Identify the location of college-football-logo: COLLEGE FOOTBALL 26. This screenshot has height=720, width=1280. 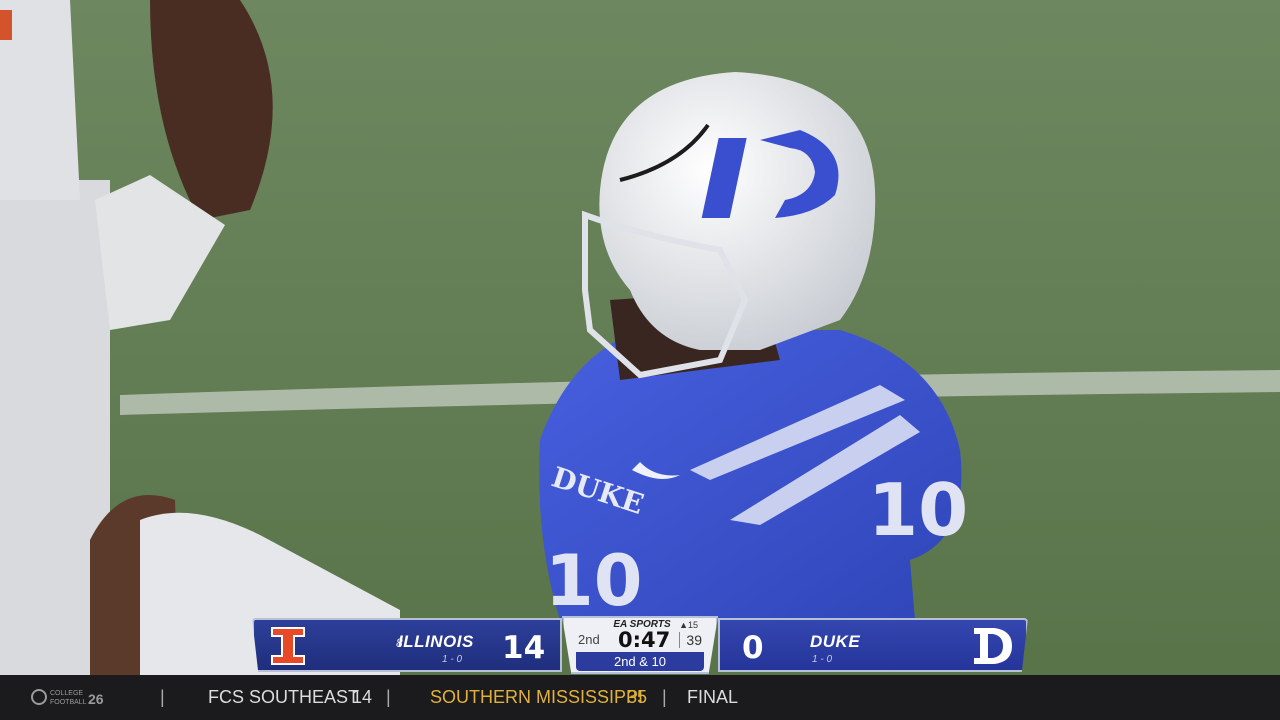
(70, 697).